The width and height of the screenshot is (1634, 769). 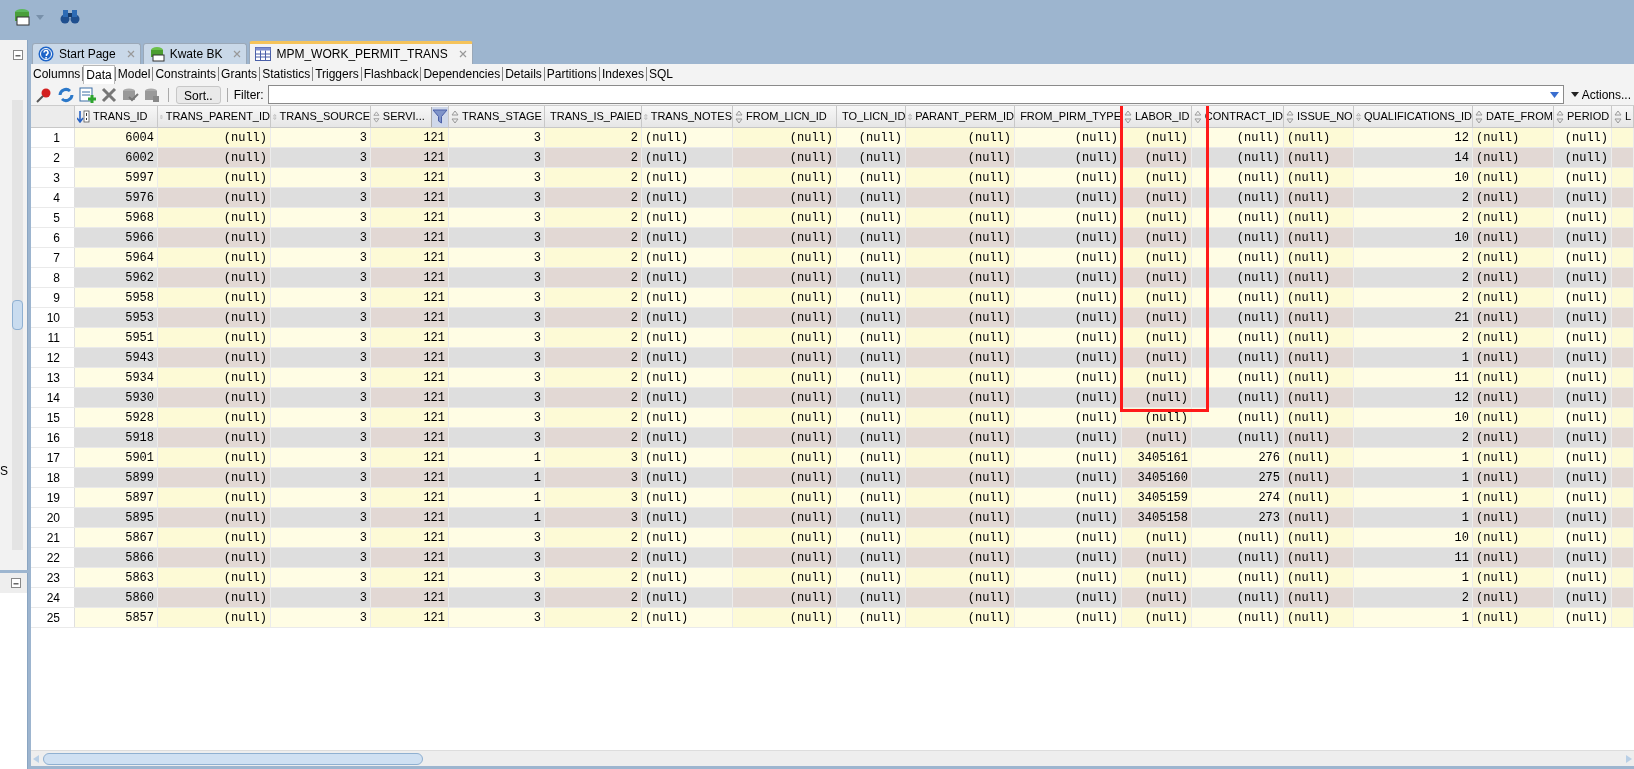 What do you see at coordinates (960, 116) in the screenshot?
I see `column-header: PARANT_PERM_ID` at bounding box center [960, 116].